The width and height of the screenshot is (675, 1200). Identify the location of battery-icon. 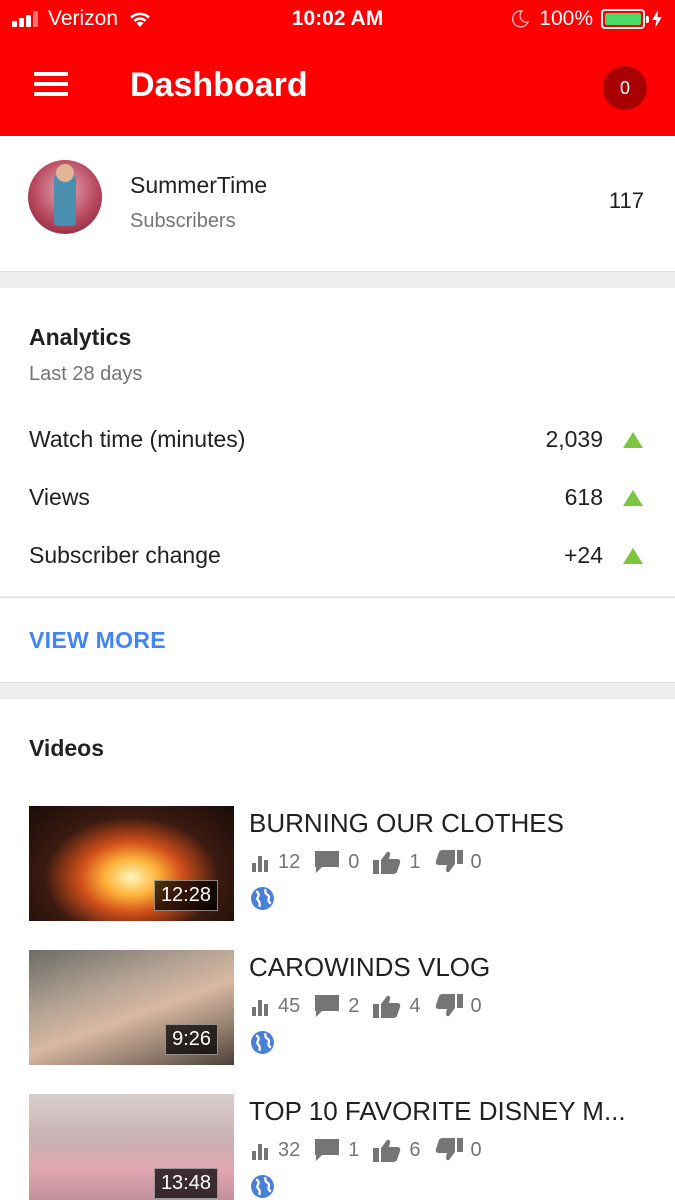
(625, 19).